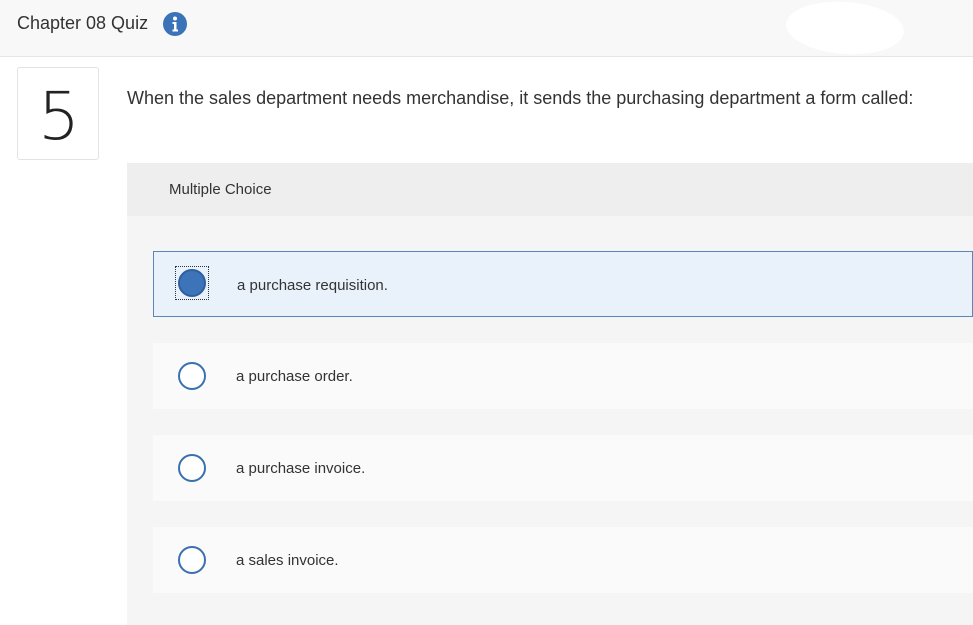 The image size is (973, 625). What do you see at coordinates (845, 29) in the screenshot?
I see `redaction-blob` at bounding box center [845, 29].